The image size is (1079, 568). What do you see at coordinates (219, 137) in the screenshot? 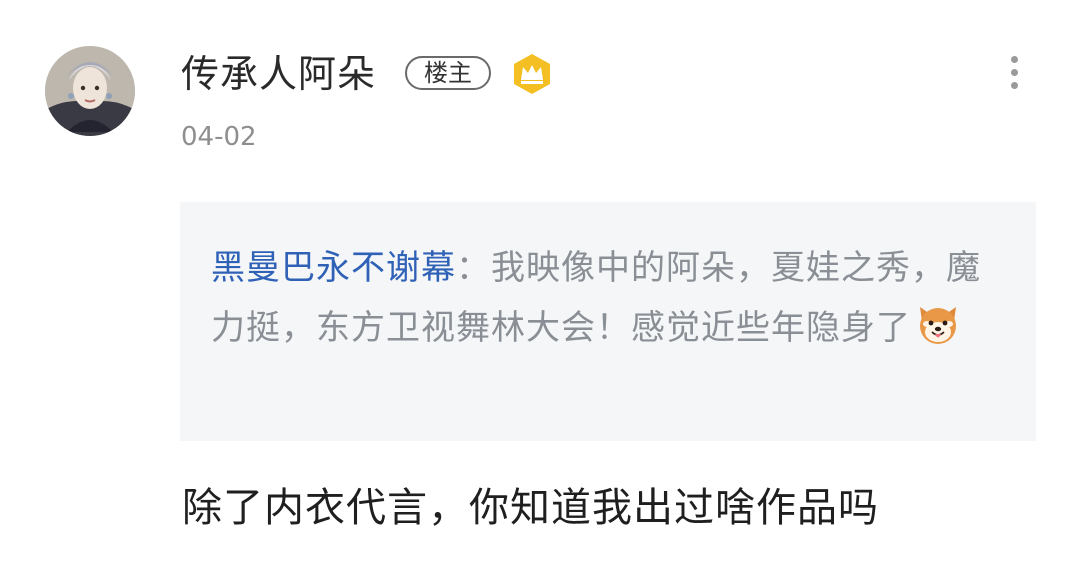
I see `post-timestamp: 04-02` at bounding box center [219, 137].